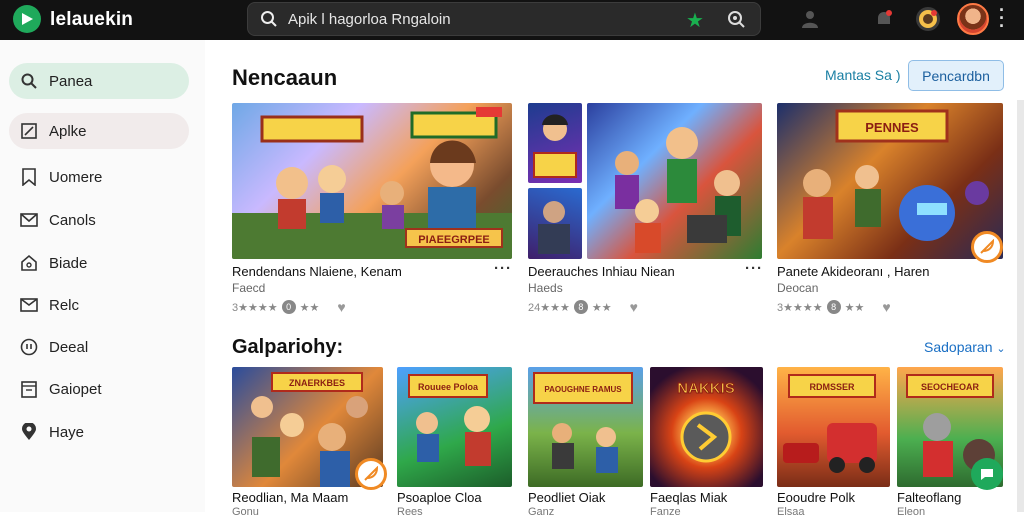  Describe the element at coordinates (816, 497) in the screenshot. I see `card-title: Eooudre Polk` at that location.